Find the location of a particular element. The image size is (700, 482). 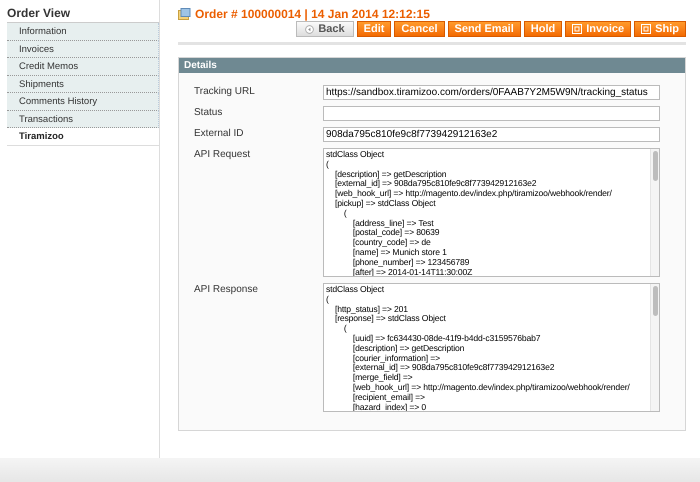

sidebar-title: Order View is located at coordinates (39, 13).